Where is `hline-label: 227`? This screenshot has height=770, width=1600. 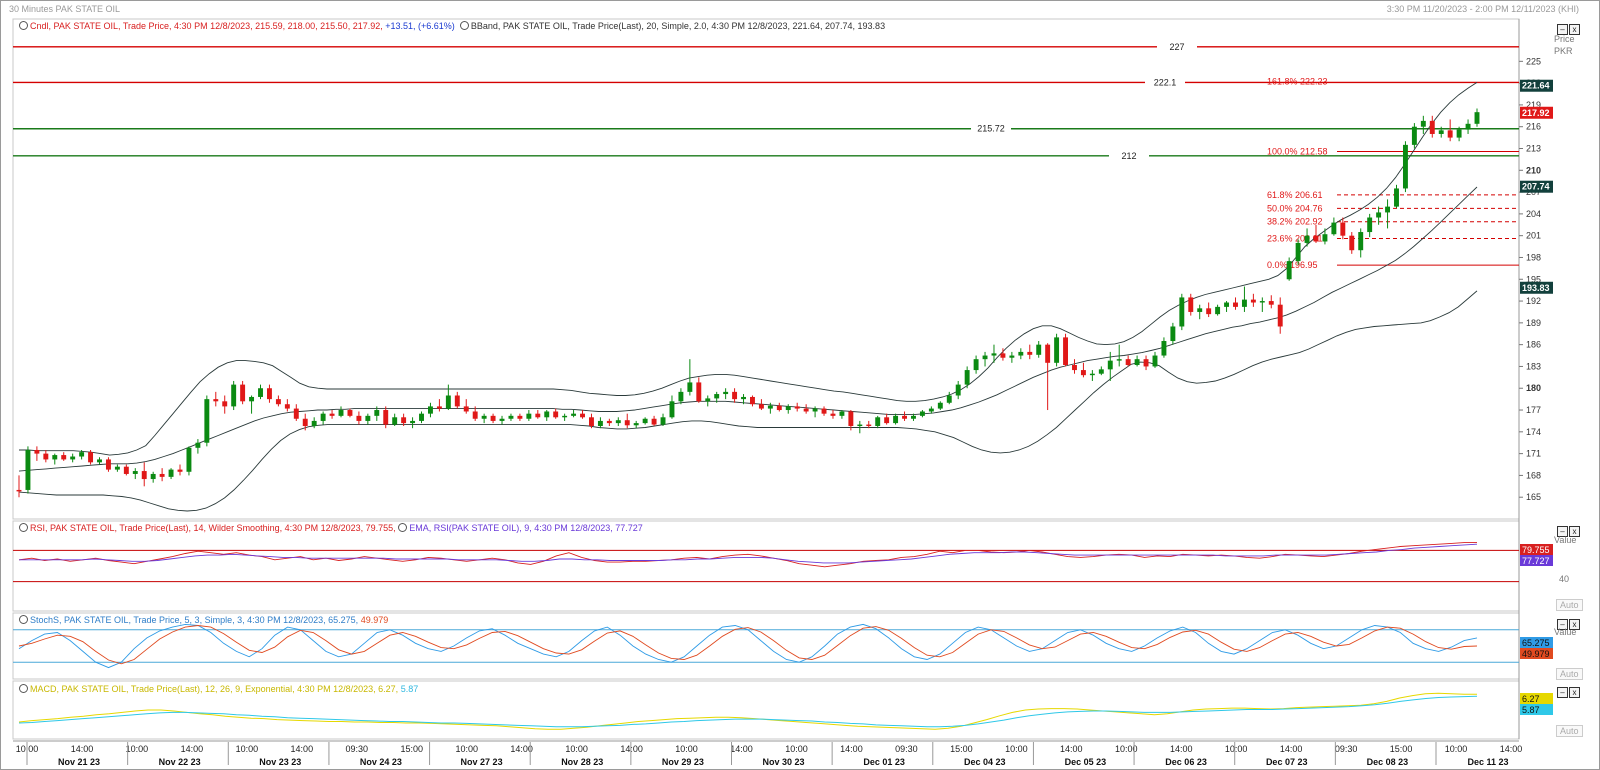
hline-label: 227 is located at coordinates (1176, 47).